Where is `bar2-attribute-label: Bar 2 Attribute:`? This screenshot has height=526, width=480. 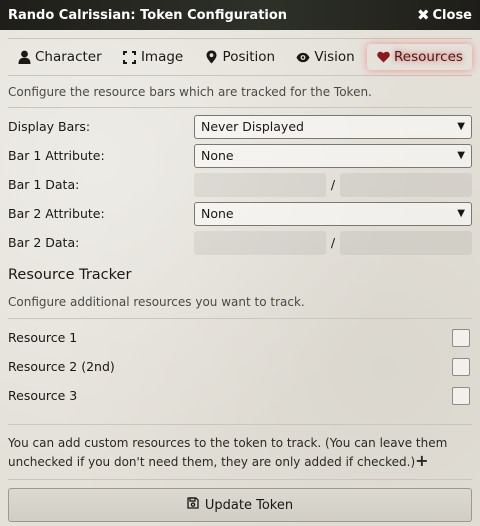
bar2-attribute-label: Bar 2 Attribute: is located at coordinates (56, 213).